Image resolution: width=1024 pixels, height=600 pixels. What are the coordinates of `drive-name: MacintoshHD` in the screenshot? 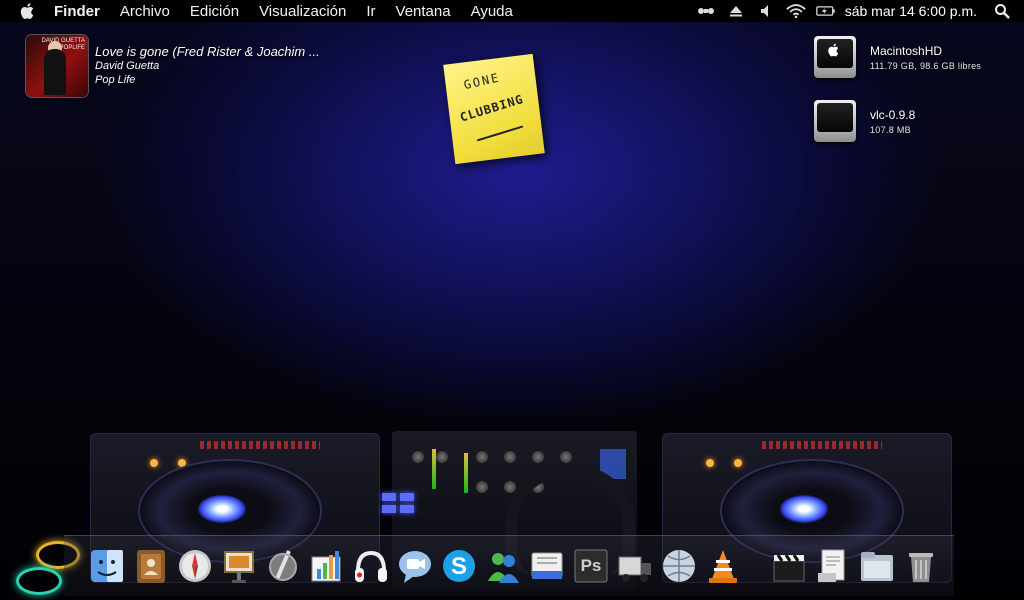 It's located at (906, 51).